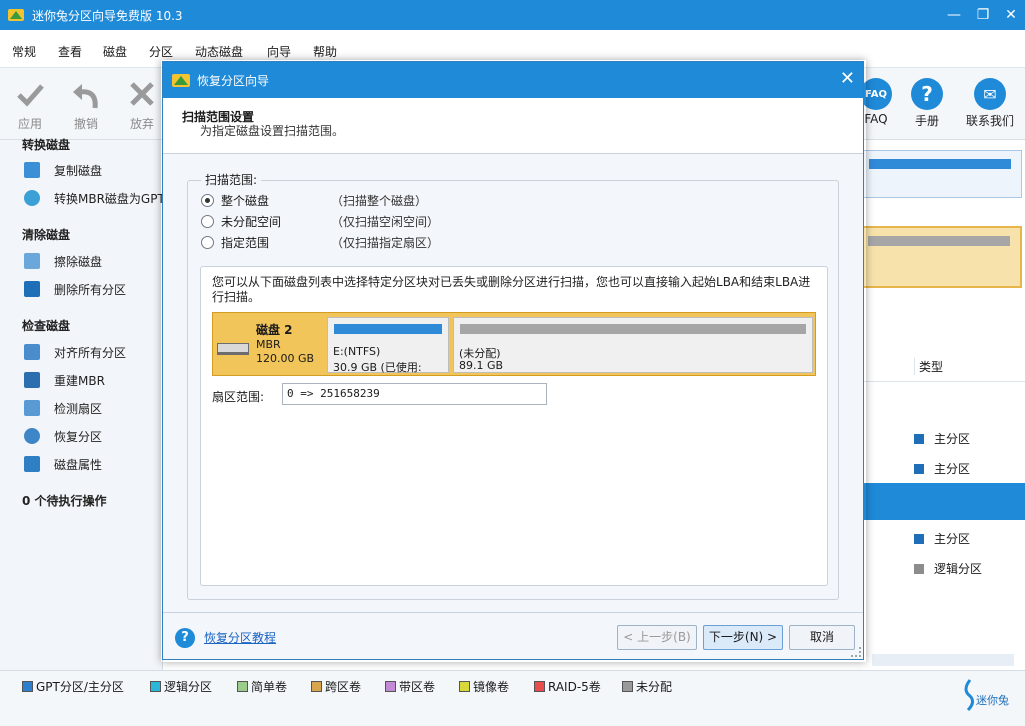 This screenshot has width=1025, height=726. Describe the element at coordinates (70, 51) in the screenshot. I see `menu-view: 查看` at that location.